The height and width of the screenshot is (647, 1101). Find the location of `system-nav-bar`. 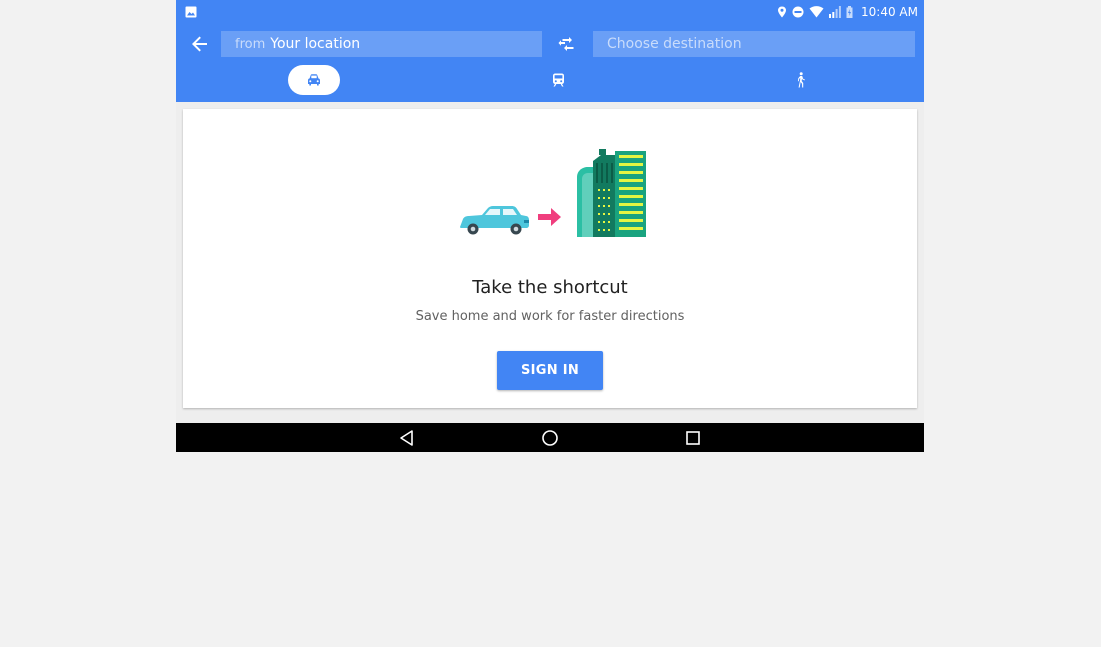

system-nav-bar is located at coordinates (550, 437).